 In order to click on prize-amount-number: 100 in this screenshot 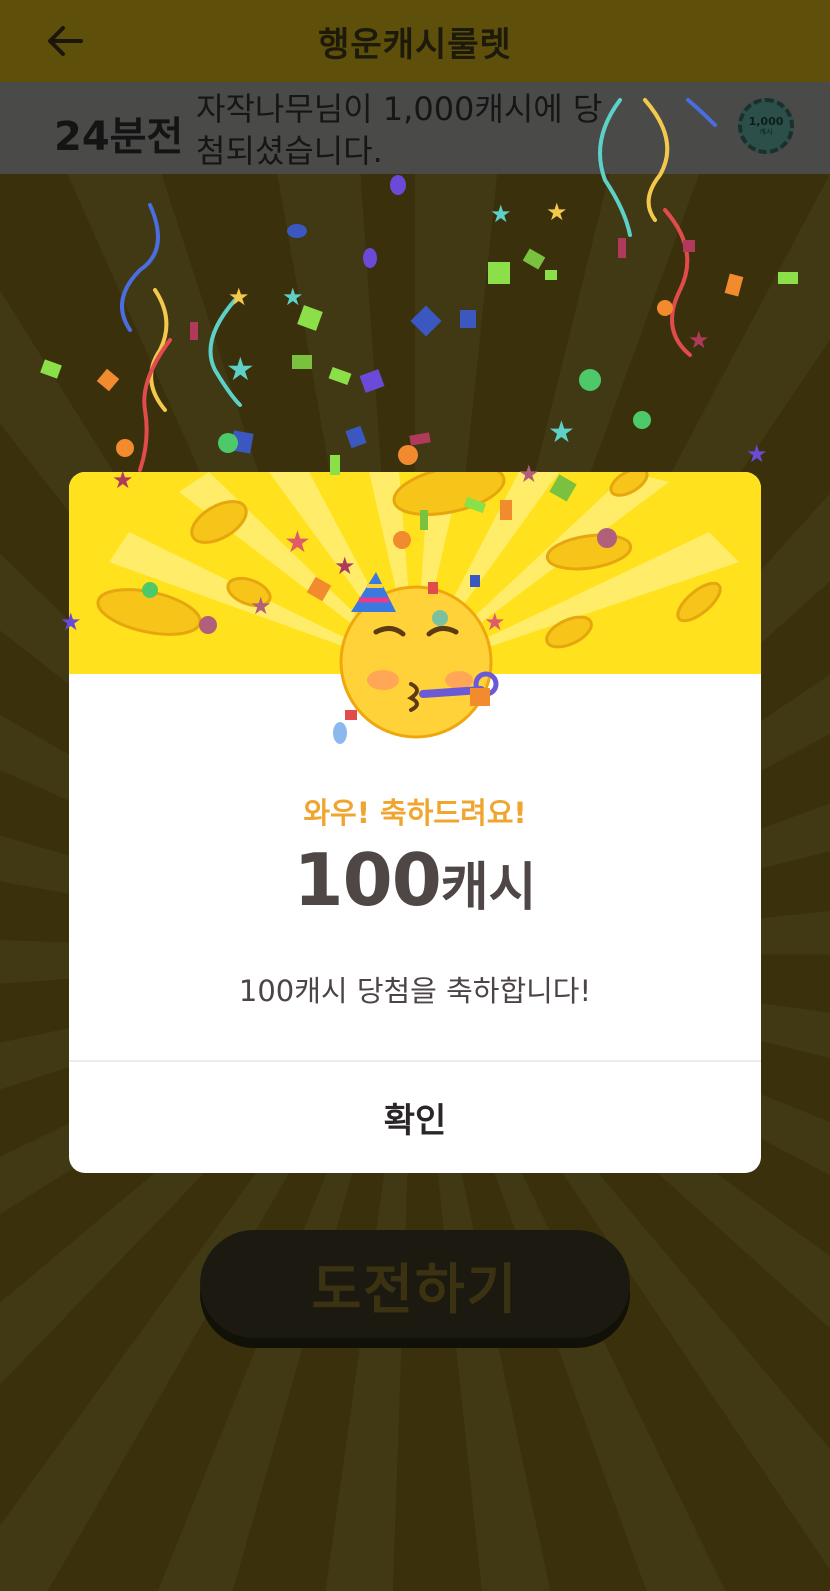, I will do `click(367, 880)`.